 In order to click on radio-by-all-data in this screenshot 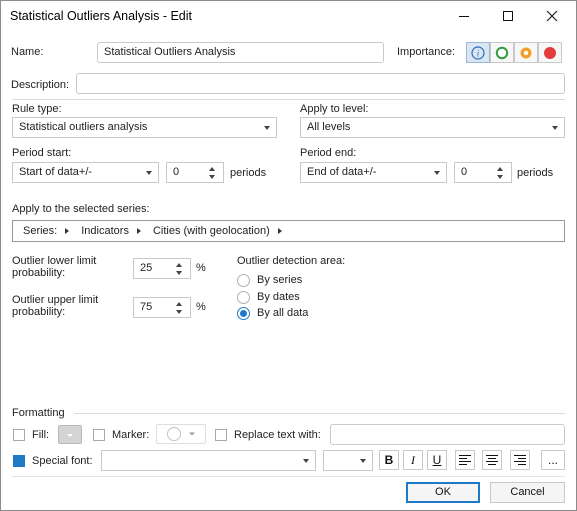, I will do `click(243, 313)`.